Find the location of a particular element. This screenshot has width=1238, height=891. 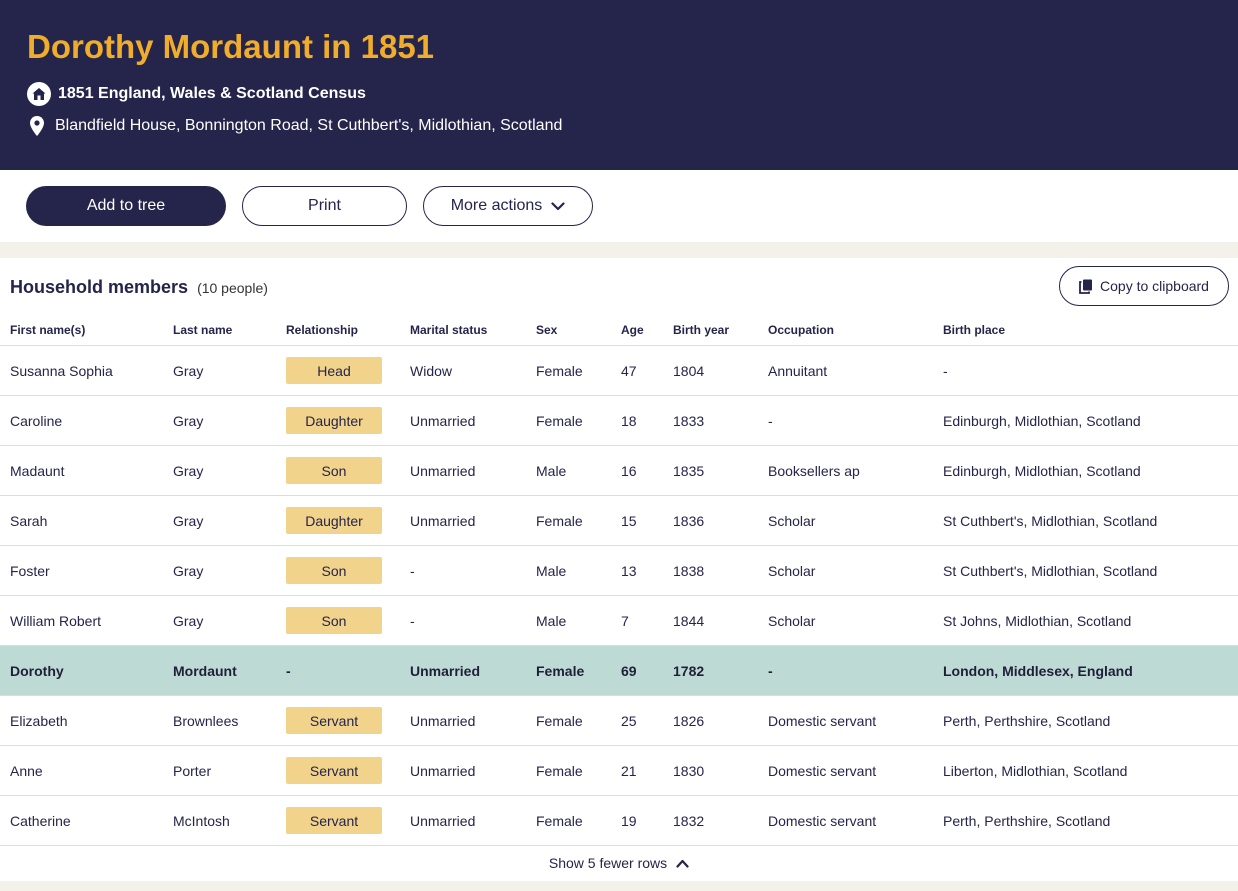

cell-birth-place: Edinburgh, Midlothian, Scotland is located at coordinates (1042, 421).